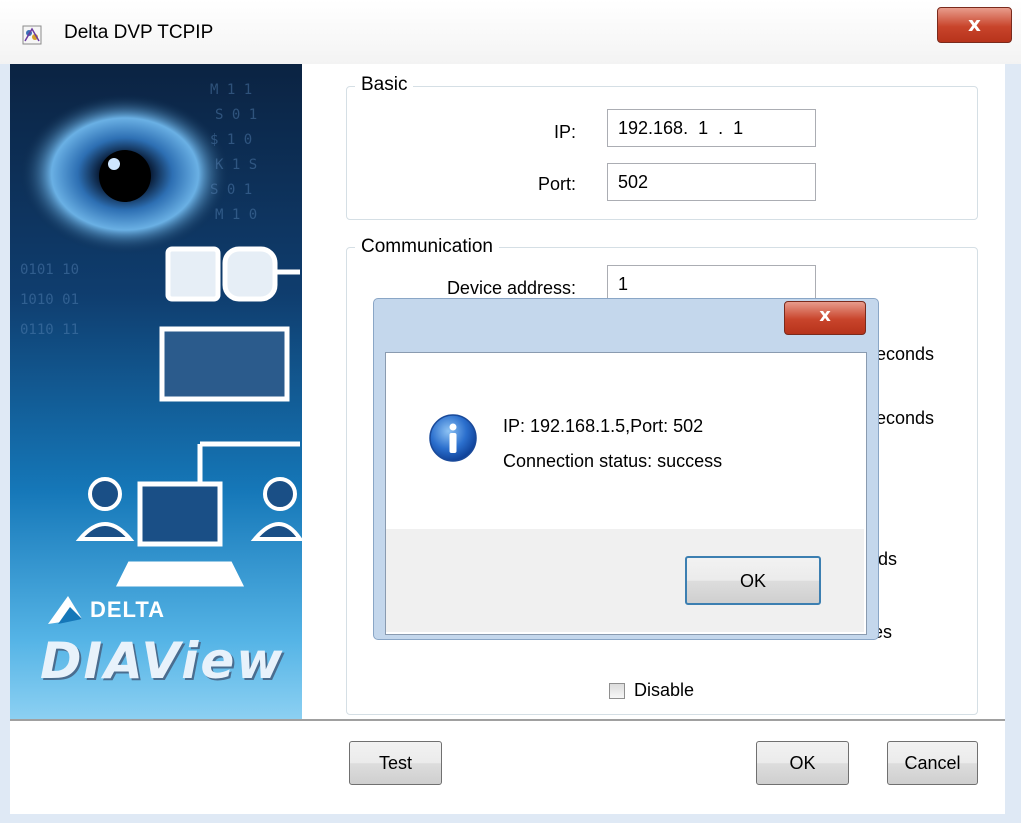 Image resolution: width=1021 pixels, height=823 pixels. I want to click on svg-text: M 1 1, so click(231, 90).